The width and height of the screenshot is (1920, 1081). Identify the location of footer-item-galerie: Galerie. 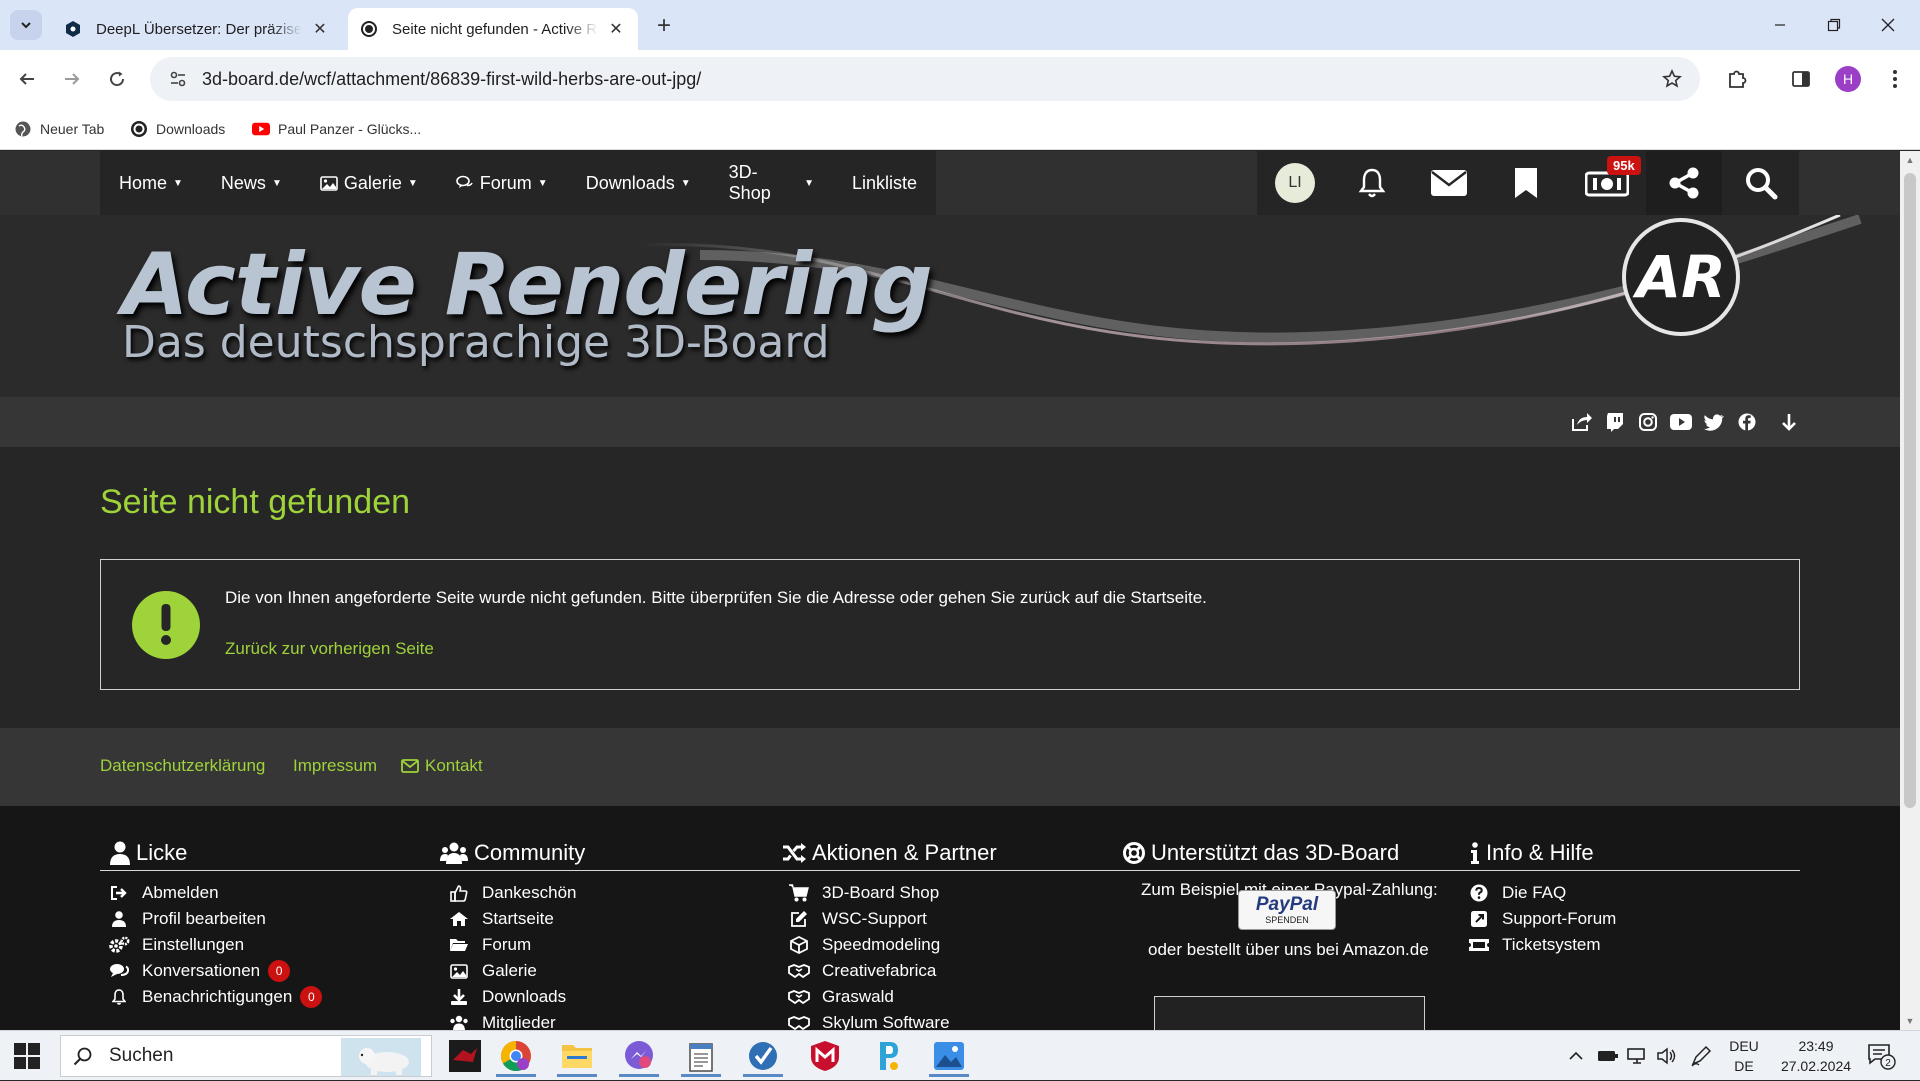
(512, 971).